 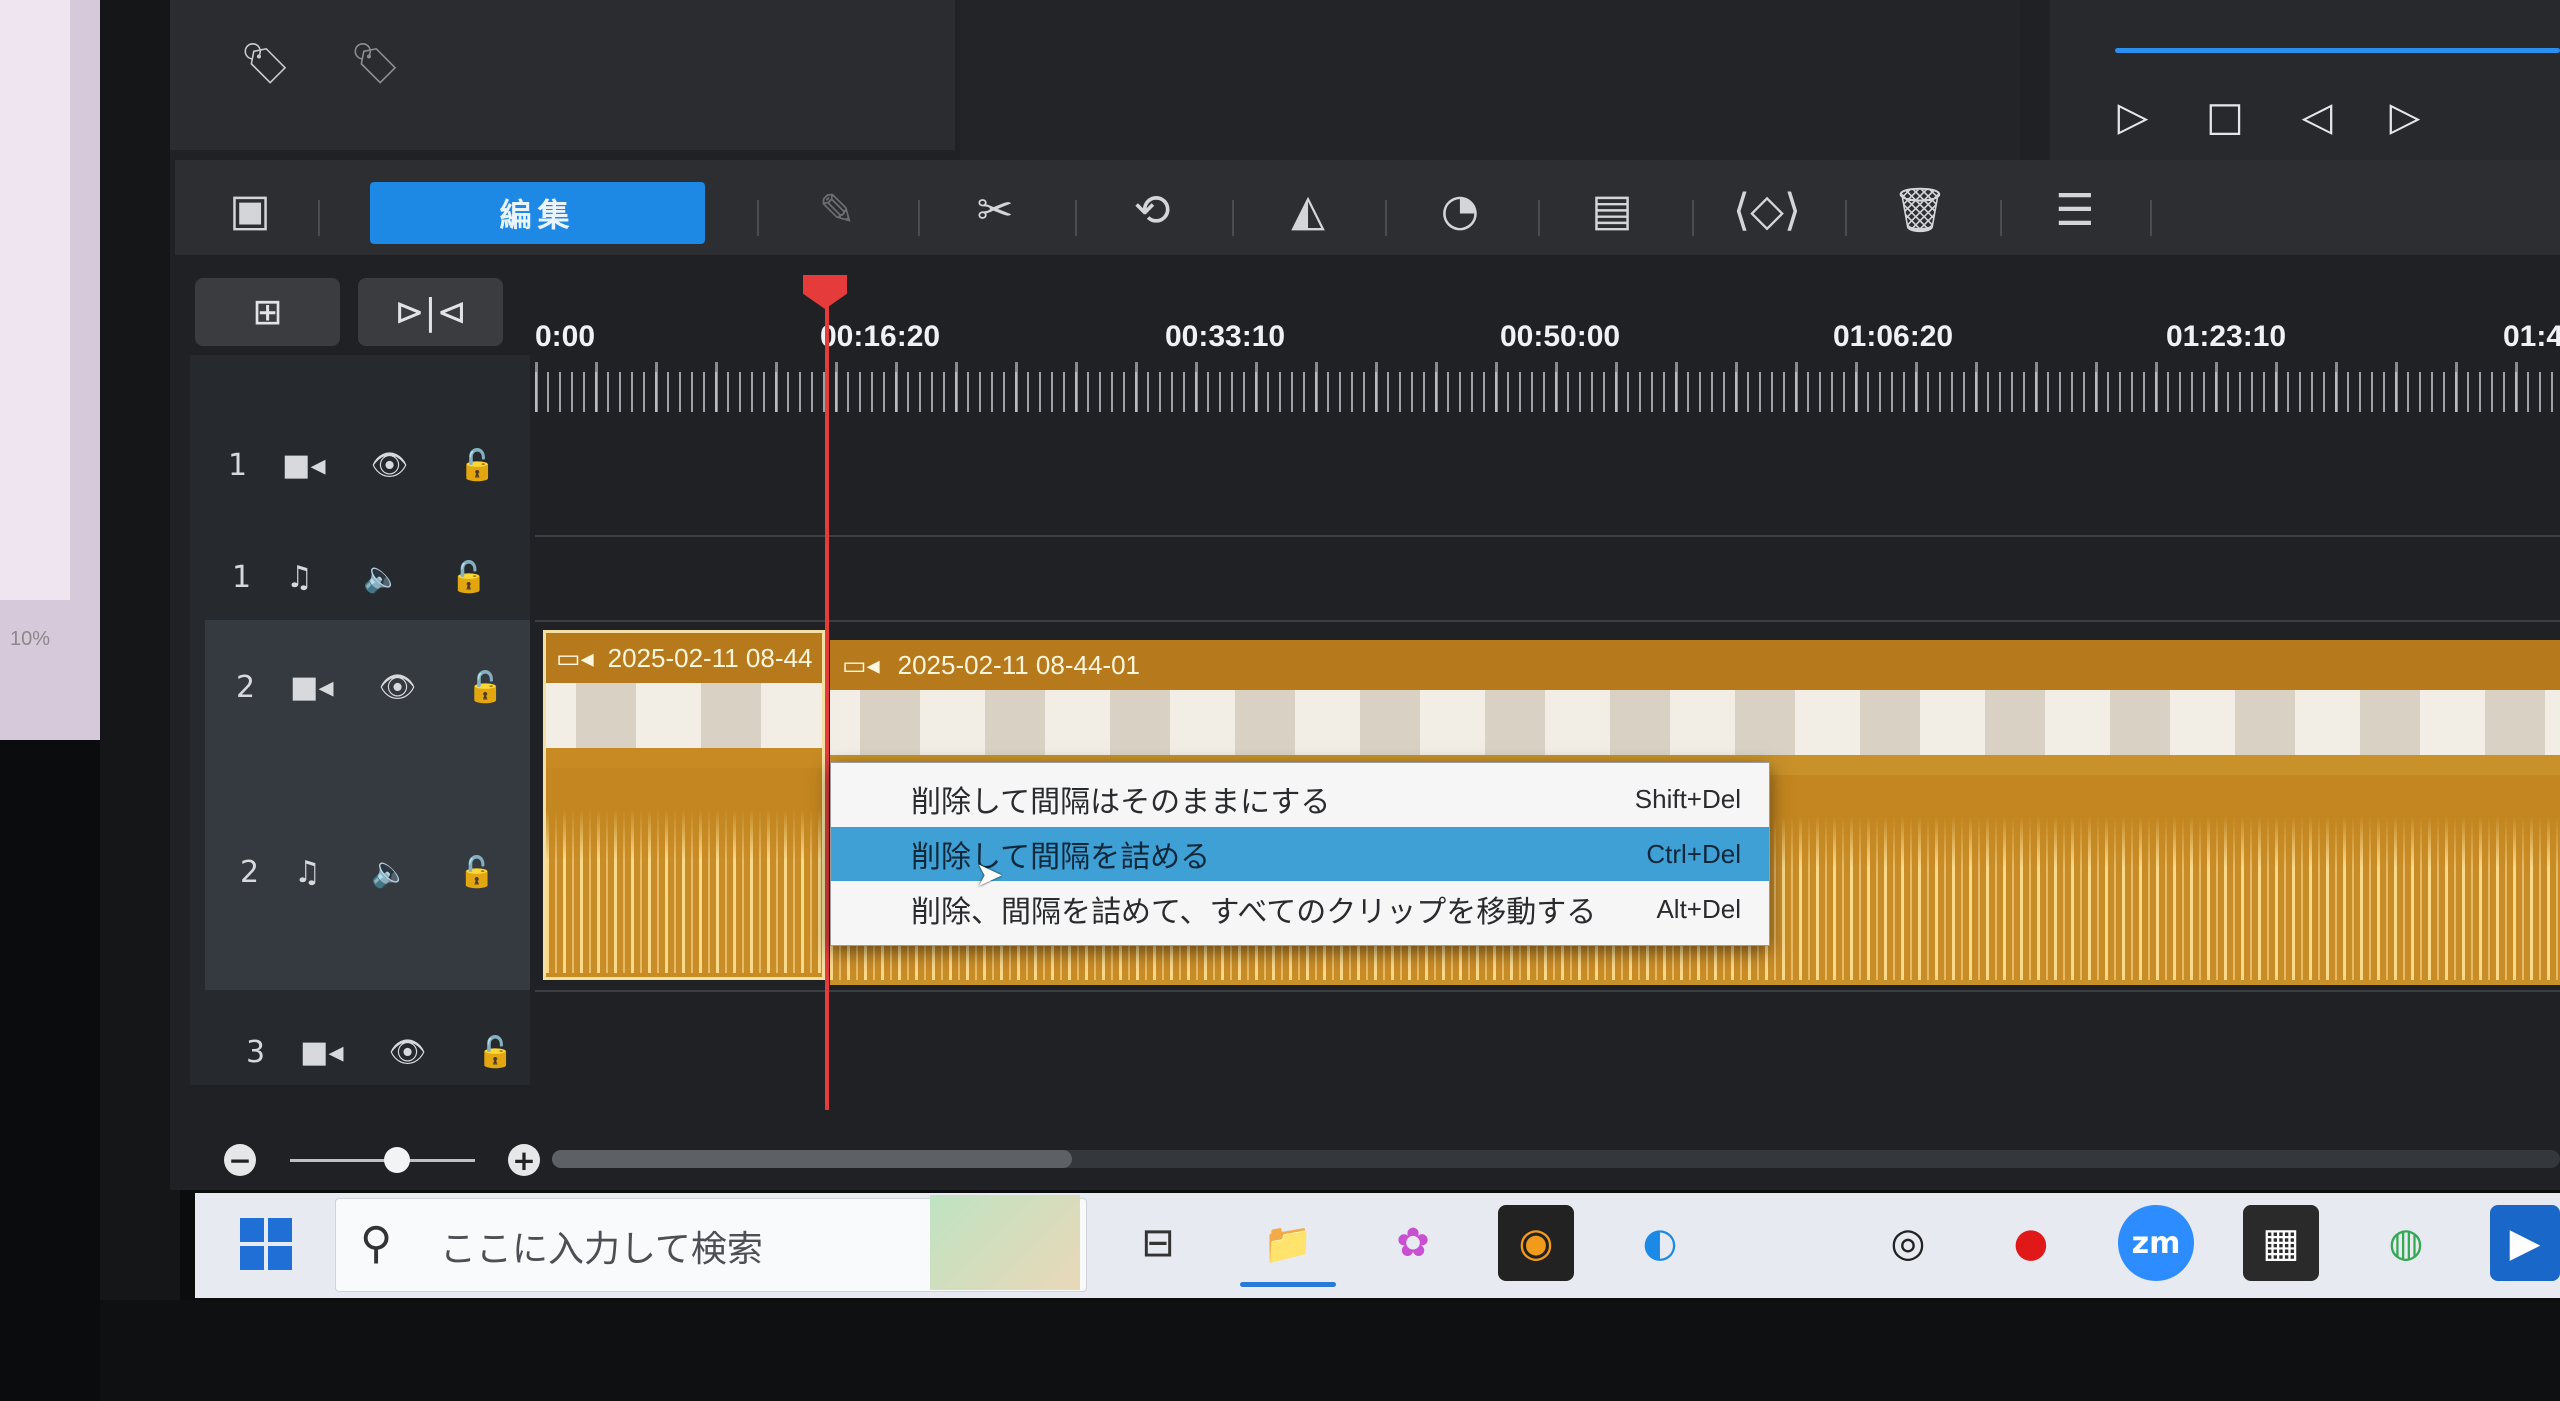 I want to click on clip-1-selected: ▭◂ 2025-02-11 08-44, so click(x=684, y=805).